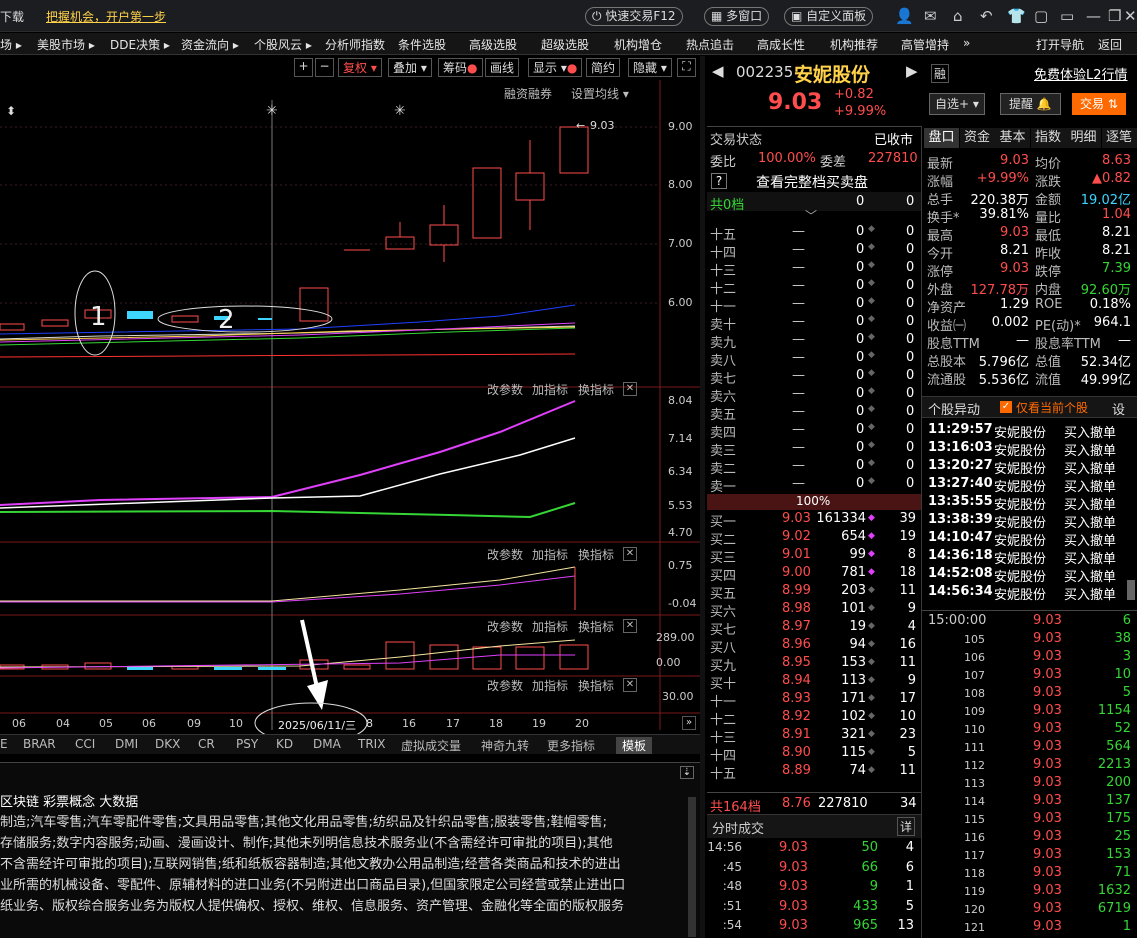 The image size is (1137, 938). What do you see at coordinates (957, 104) in the screenshot?
I see `add-watchlist-button: 自选+ ▾` at bounding box center [957, 104].